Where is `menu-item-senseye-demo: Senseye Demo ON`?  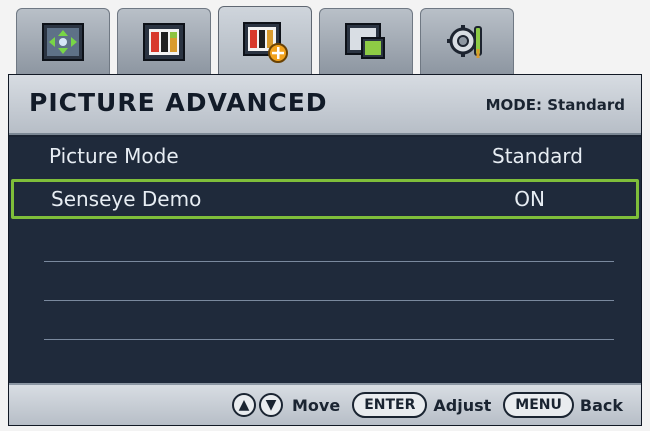 menu-item-senseye-demo: Senseye Demo ON is located at coordinates (325, 199).